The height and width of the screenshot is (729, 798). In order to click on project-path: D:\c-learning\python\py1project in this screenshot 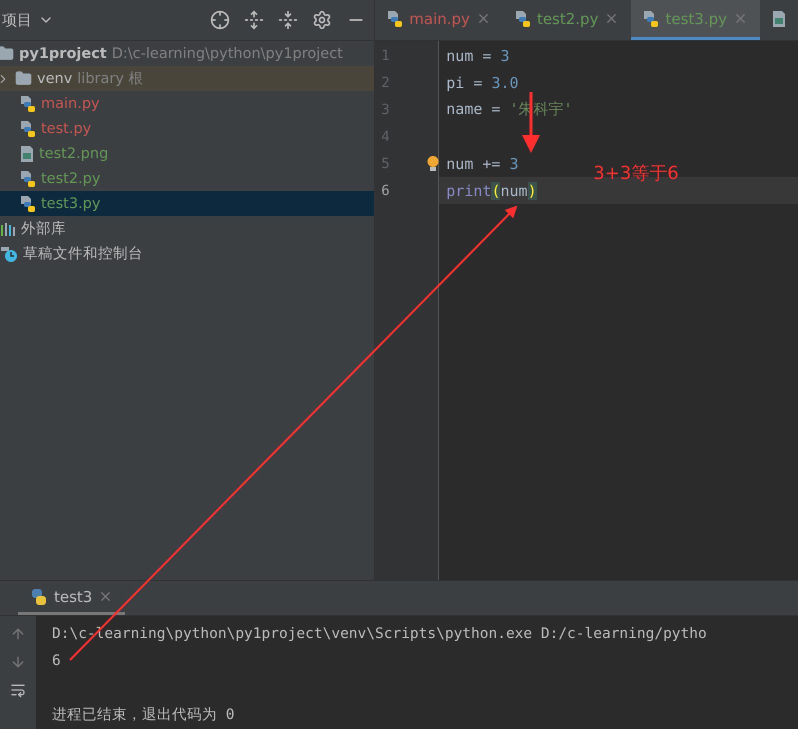, I will do `click(227, 54)`.